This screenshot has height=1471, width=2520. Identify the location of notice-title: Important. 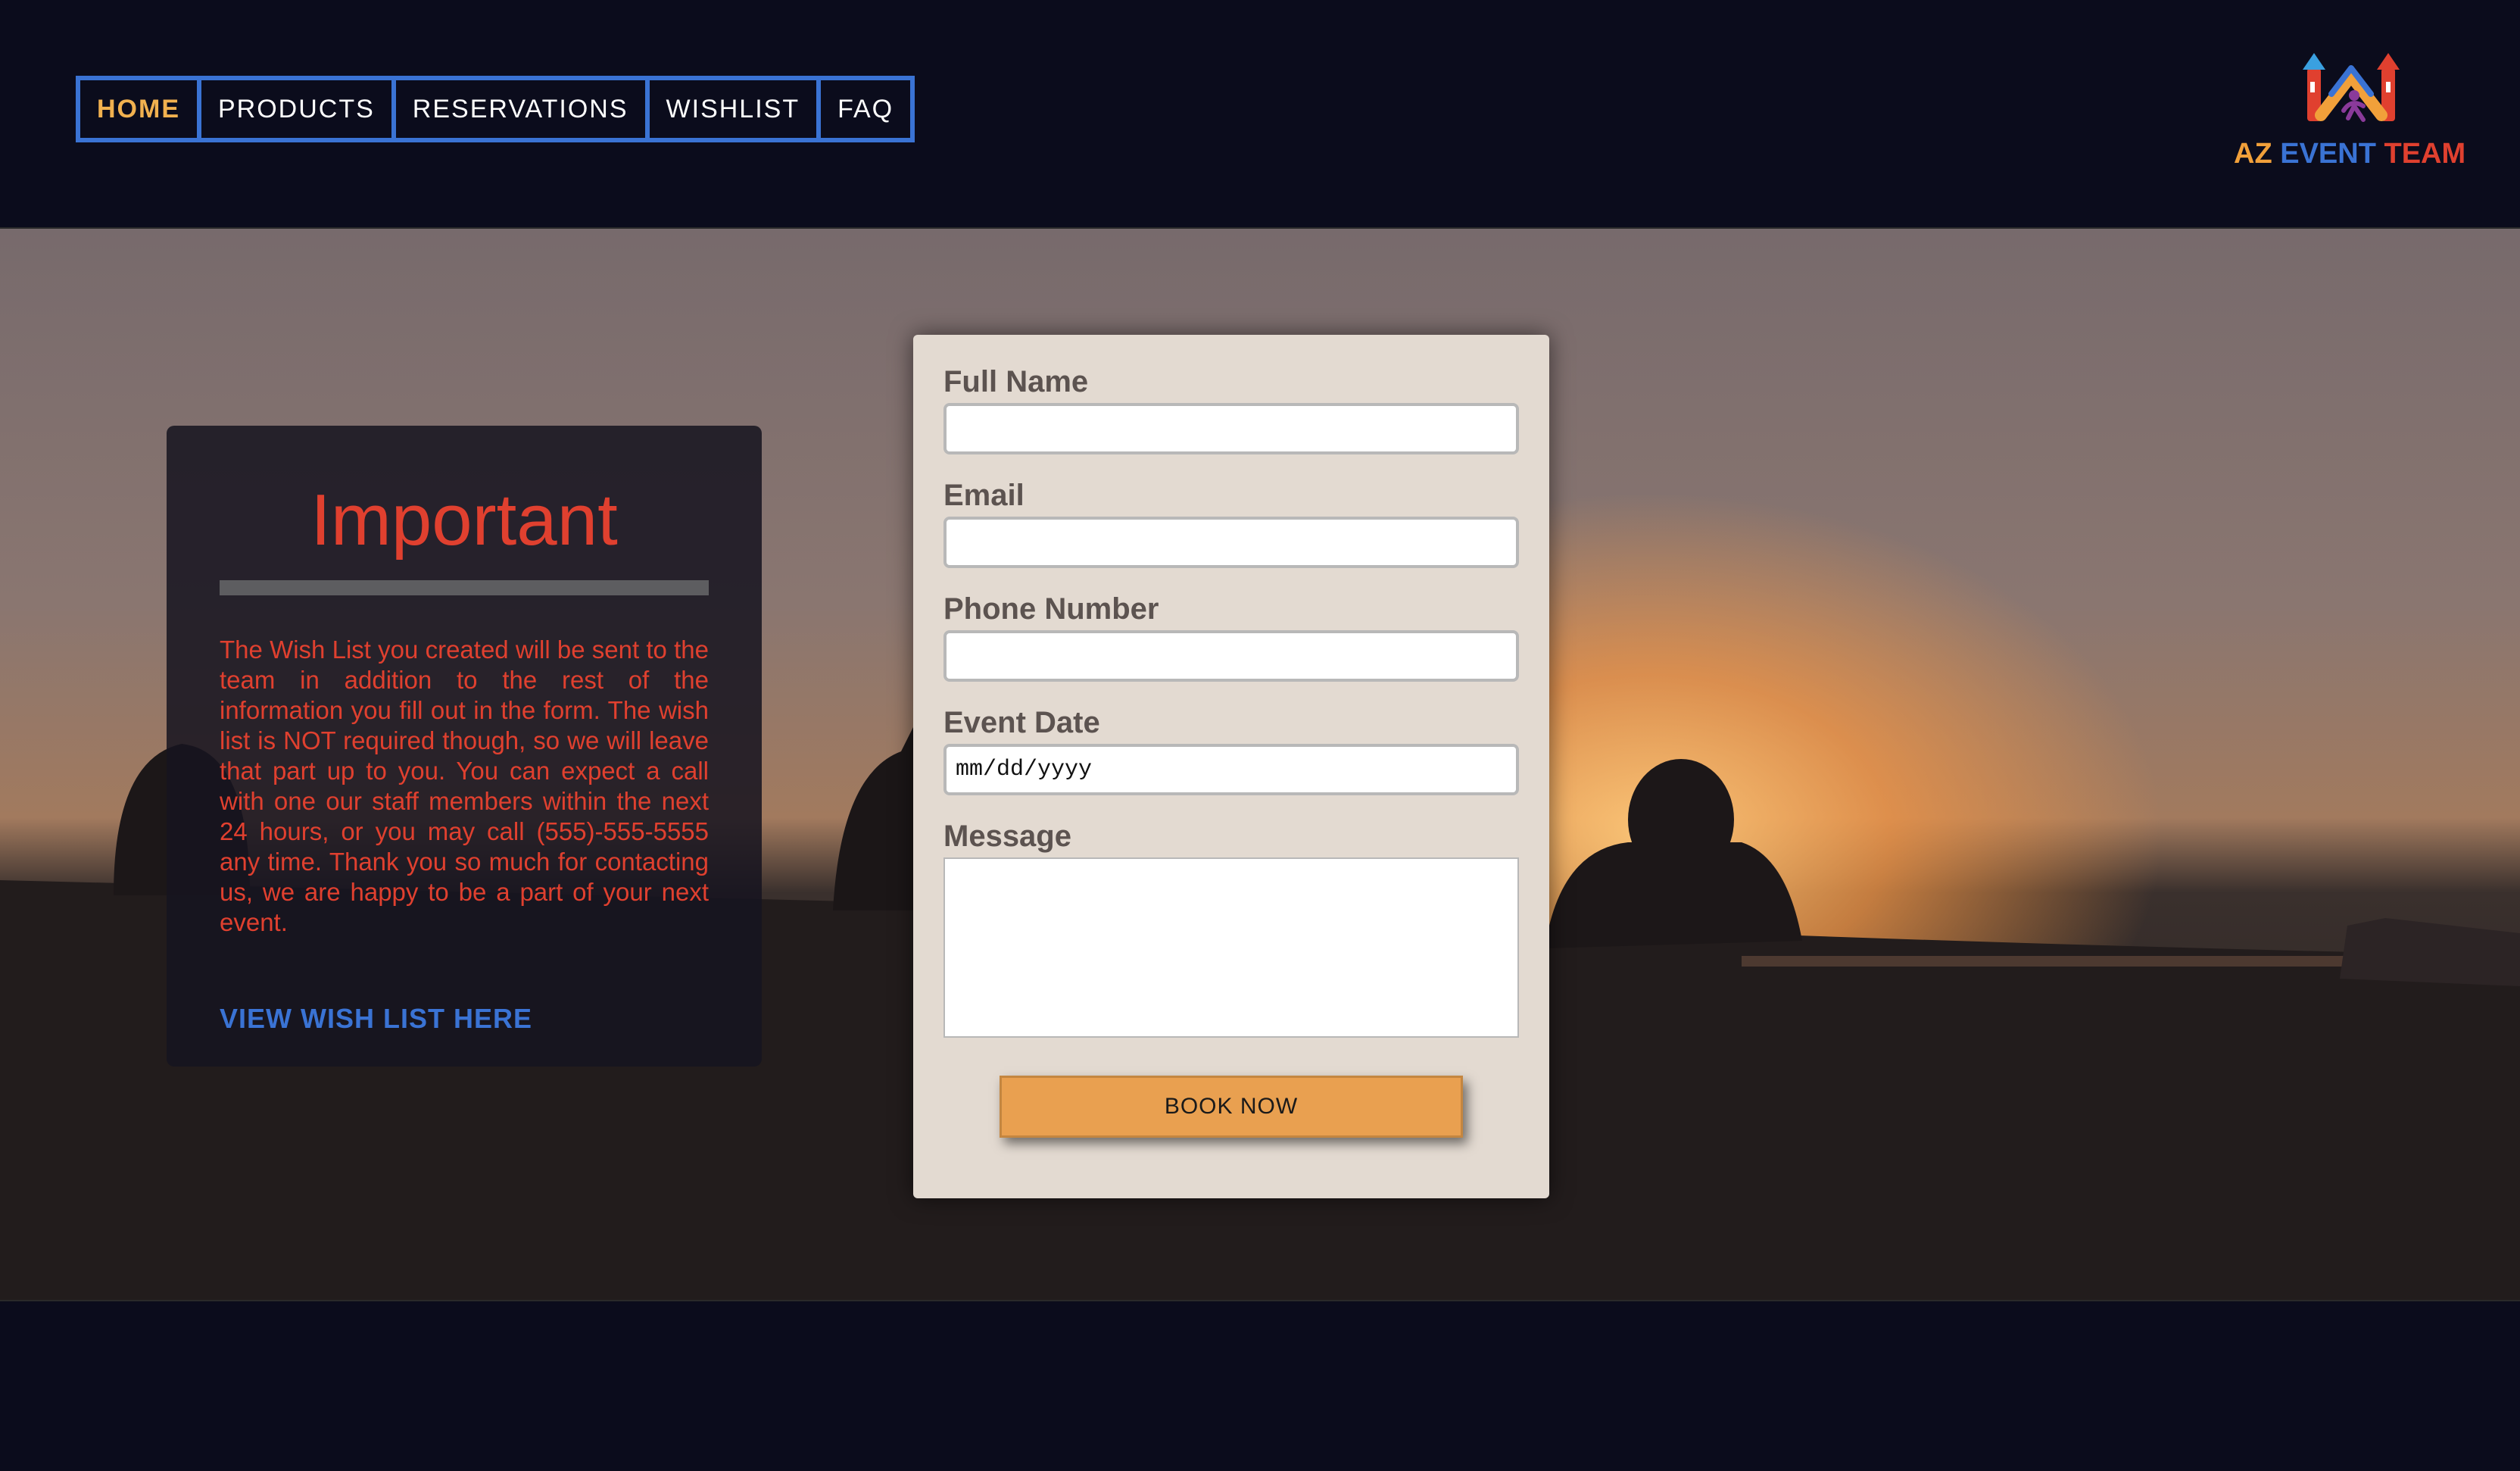
(464, 520).